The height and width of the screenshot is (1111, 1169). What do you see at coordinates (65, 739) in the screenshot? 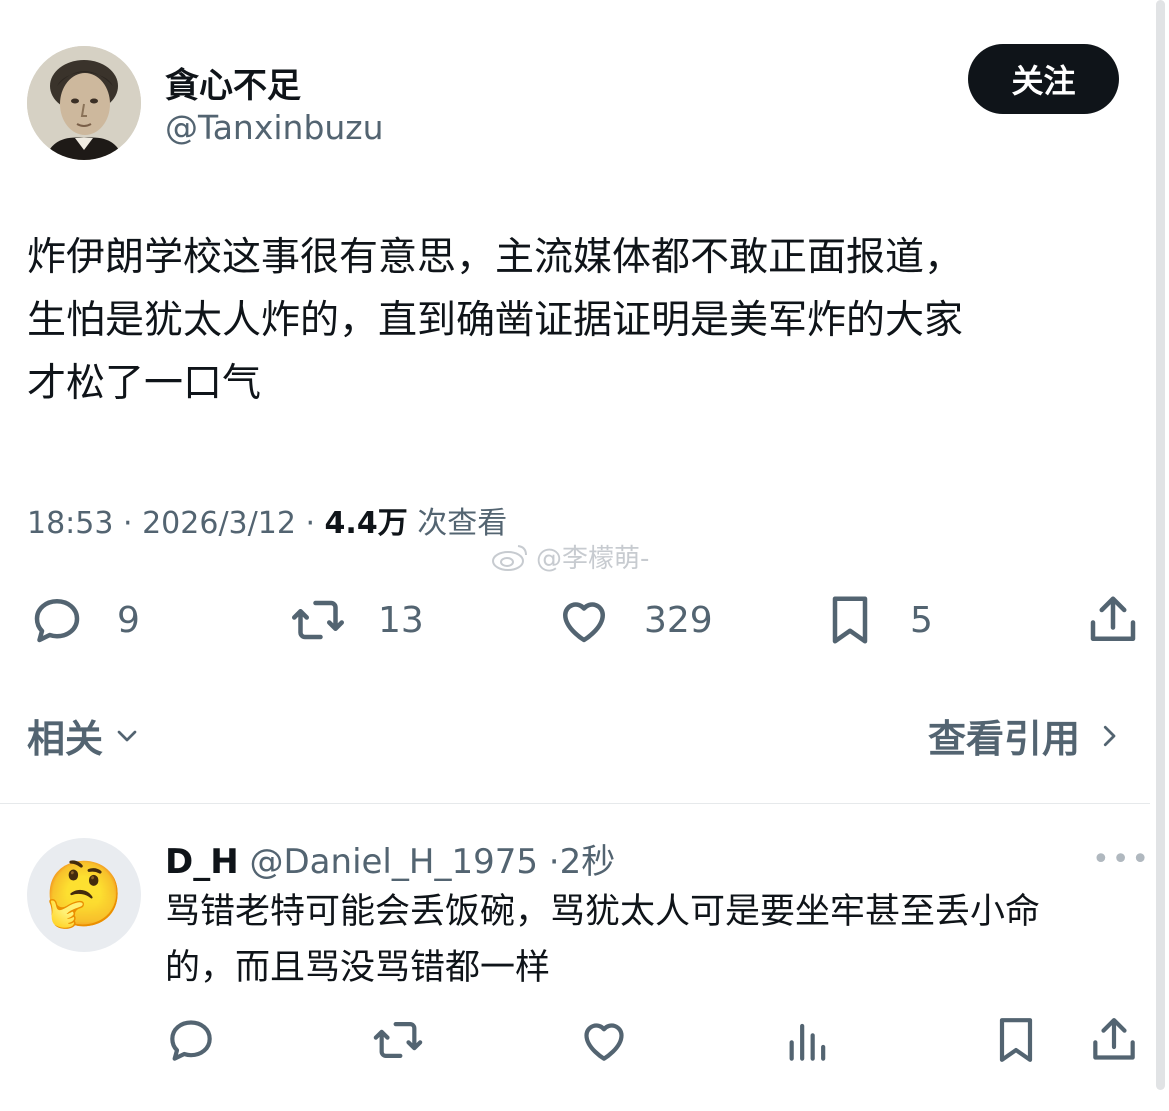
I see `related-label: 相关` at bounding box center [65, 739].